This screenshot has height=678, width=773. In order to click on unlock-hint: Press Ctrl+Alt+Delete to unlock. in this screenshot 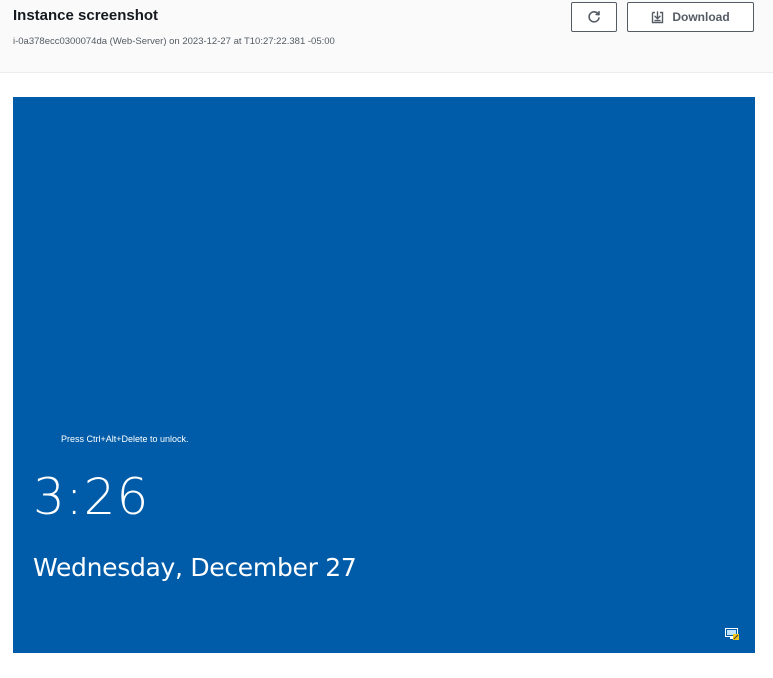, I will do `click(125, 439)`.